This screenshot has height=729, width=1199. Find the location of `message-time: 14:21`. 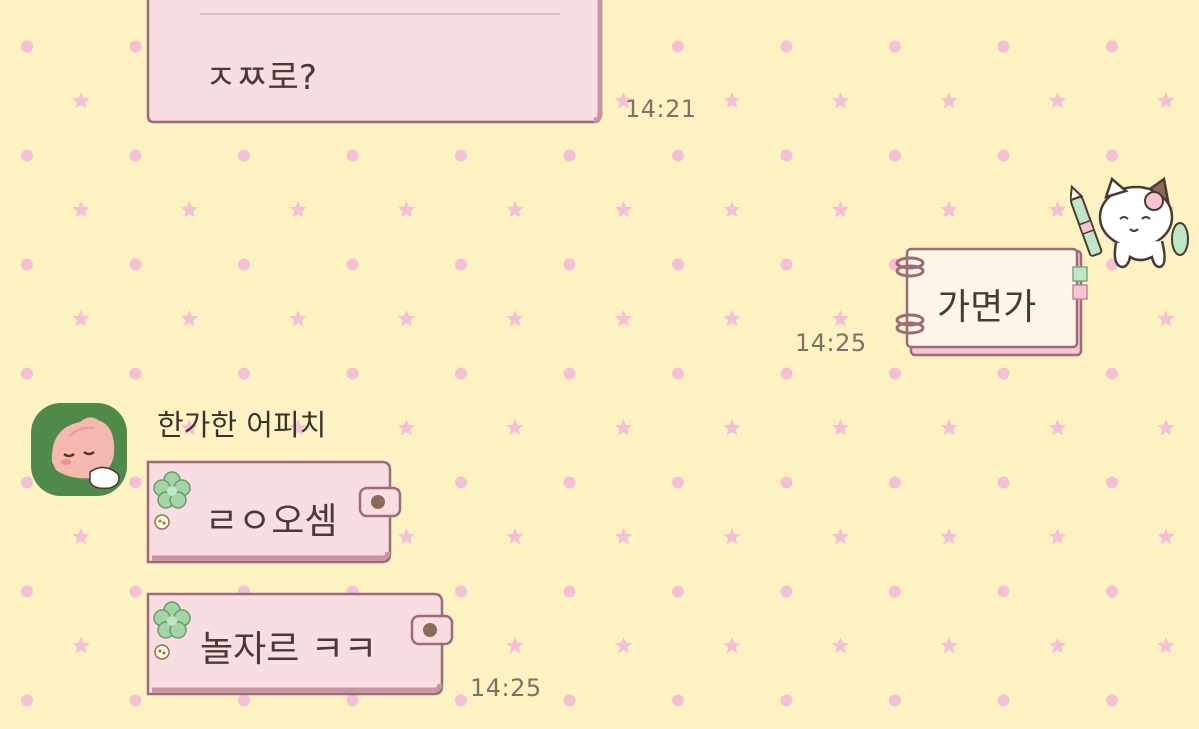

message-time: 14:21 is located at coordinates (661, 109).